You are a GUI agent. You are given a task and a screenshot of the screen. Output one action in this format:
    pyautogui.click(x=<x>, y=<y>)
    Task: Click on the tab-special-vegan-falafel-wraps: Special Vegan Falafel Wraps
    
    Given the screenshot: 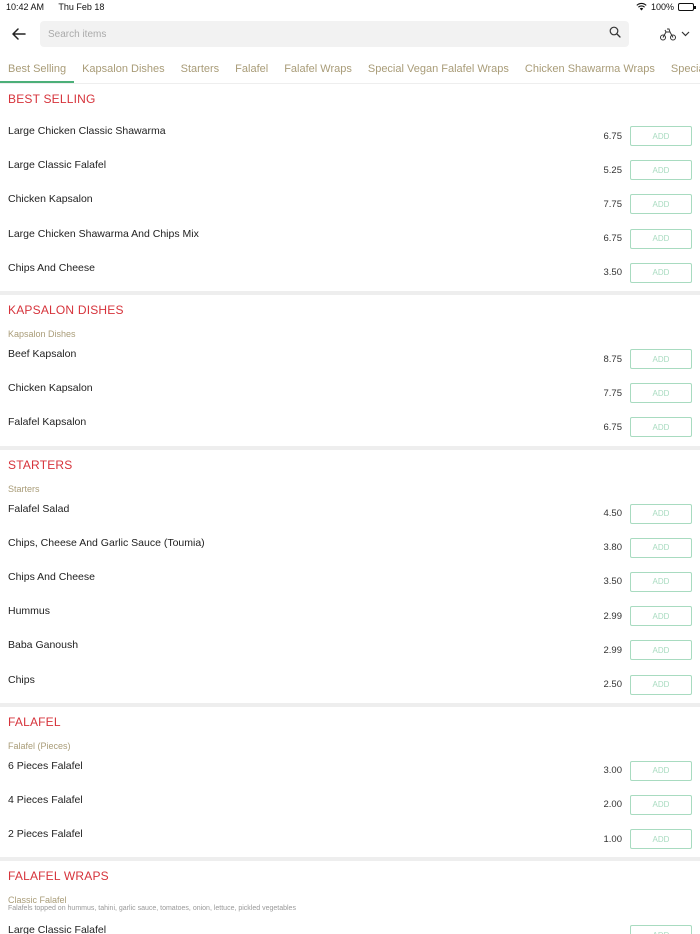 What is the action you would take?
    pyautogui.click(x=438, y=73)
    